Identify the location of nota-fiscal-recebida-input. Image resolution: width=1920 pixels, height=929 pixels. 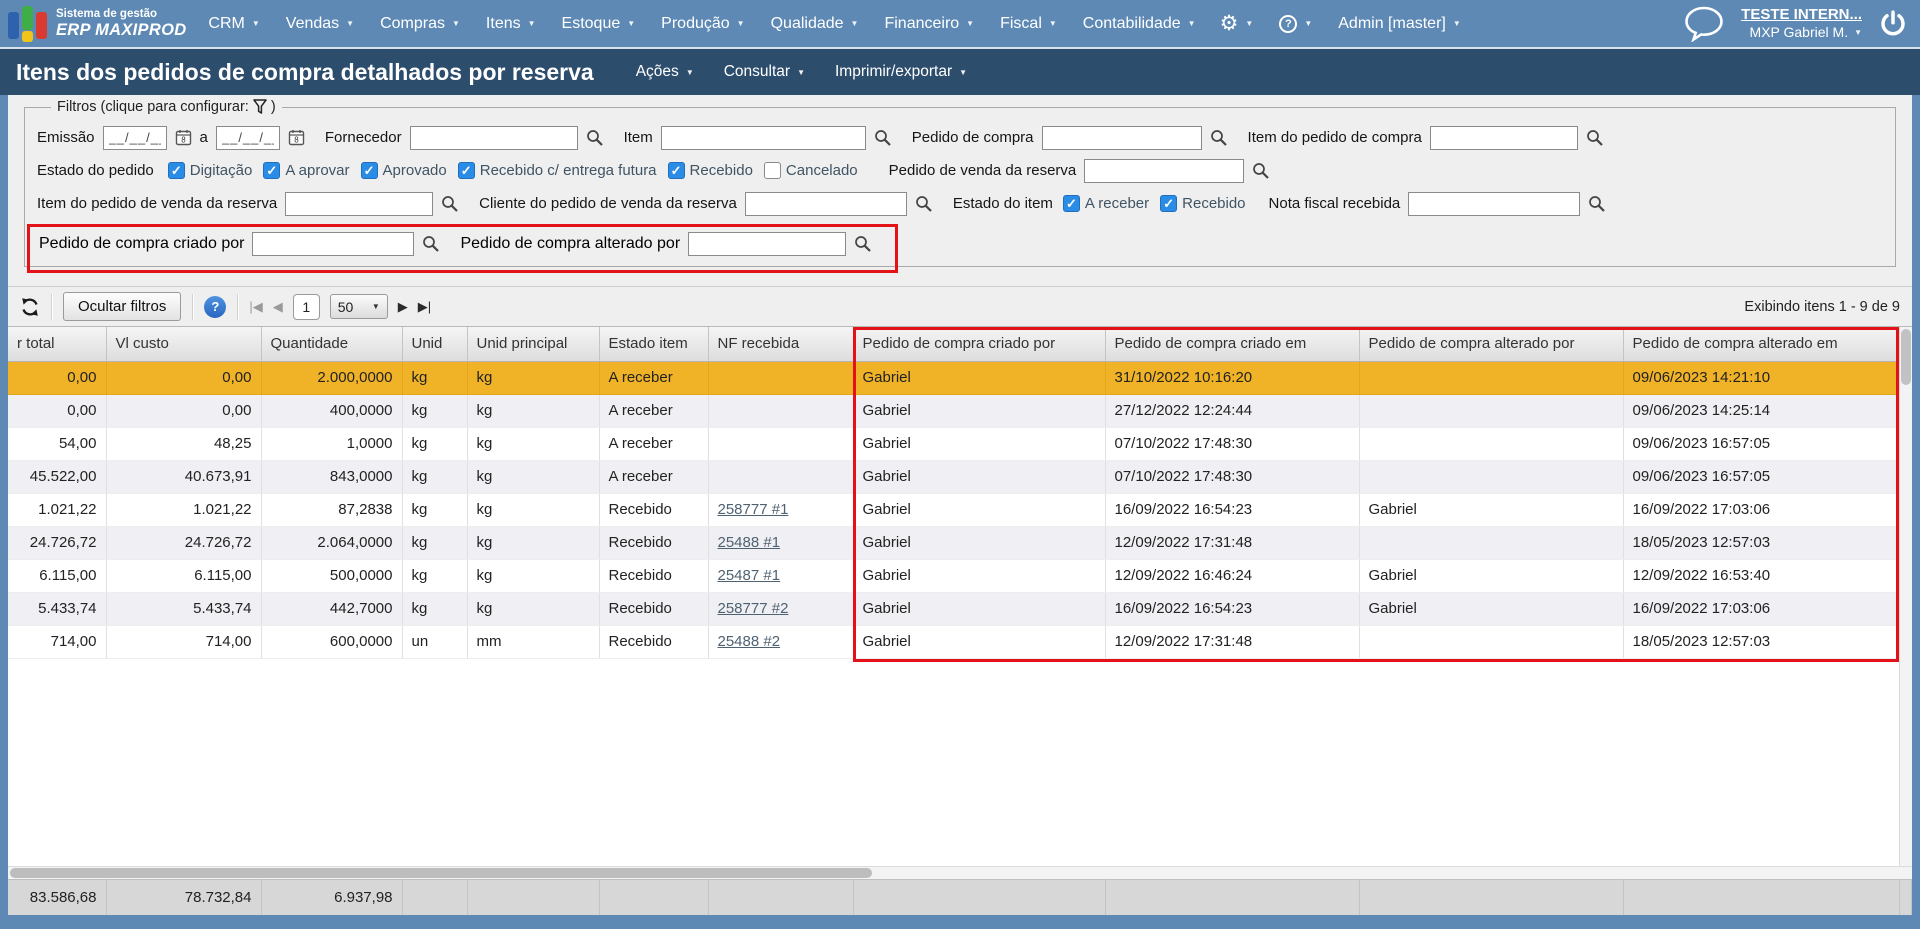
(1494, 203).